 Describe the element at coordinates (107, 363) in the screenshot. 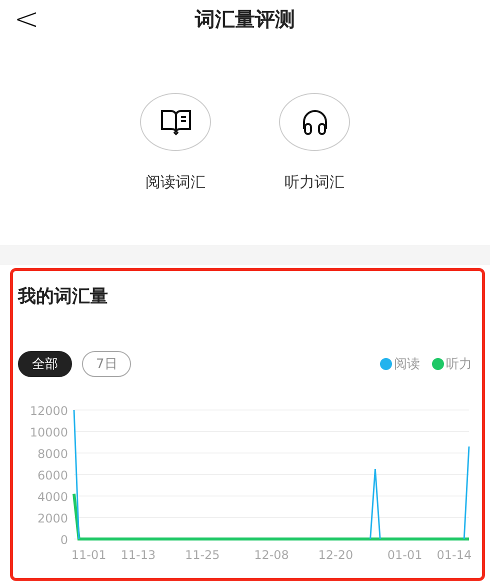

I see `filter-tab: 7日` at that location.